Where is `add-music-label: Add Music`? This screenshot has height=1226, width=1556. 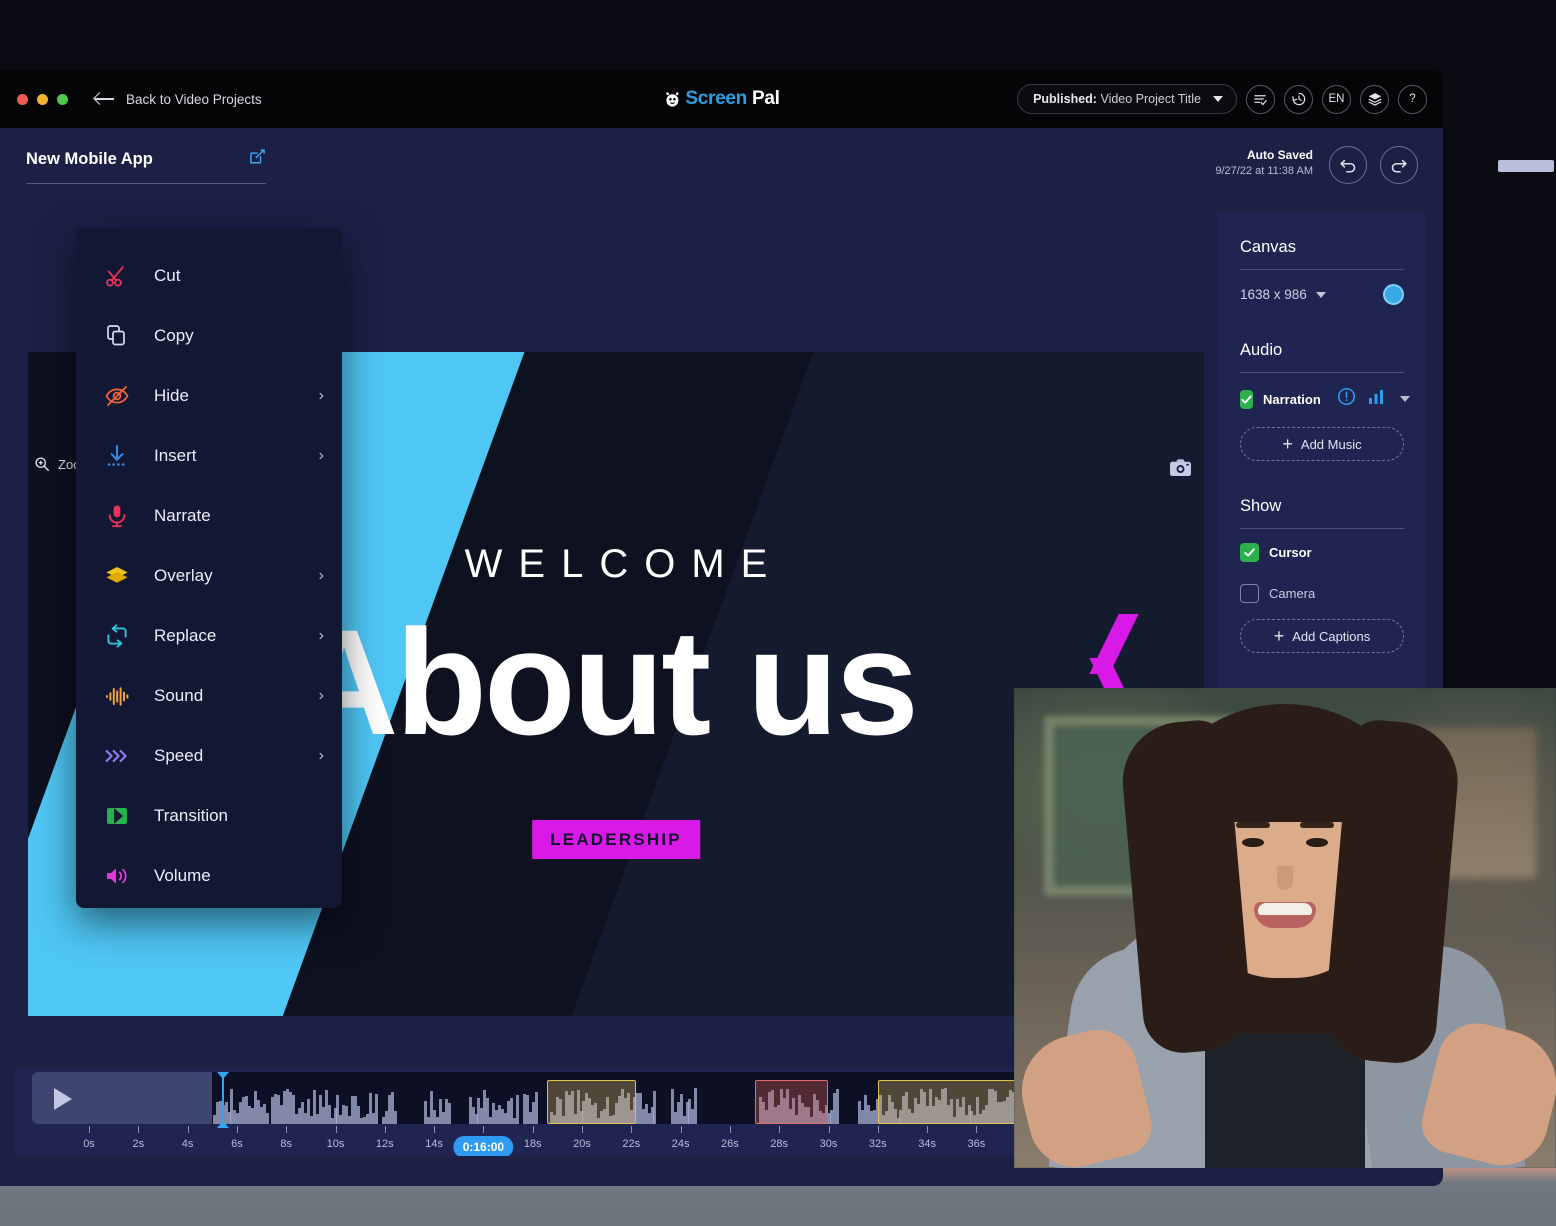 add-music-label: Add Music is located at coordinates (1331, 444).